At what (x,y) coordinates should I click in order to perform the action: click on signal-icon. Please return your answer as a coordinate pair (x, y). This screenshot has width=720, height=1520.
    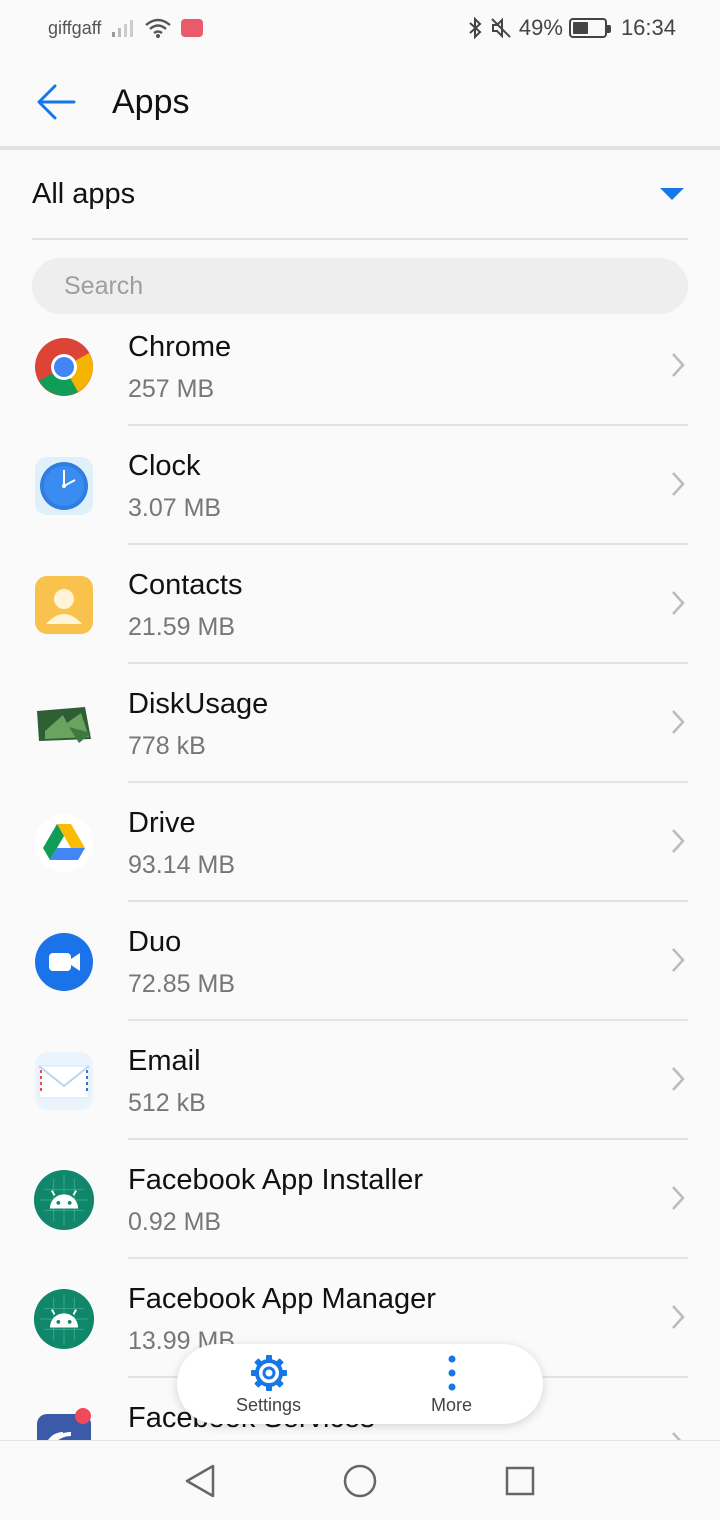
    Looking at the image, I should click on (123, 28).